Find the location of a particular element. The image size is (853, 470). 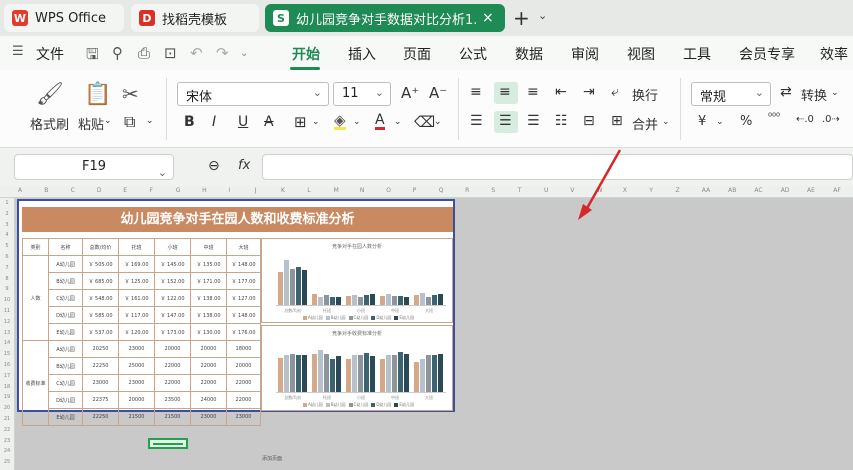

wrap-text-icon: ⤶ is located at coordinates (615, 92).